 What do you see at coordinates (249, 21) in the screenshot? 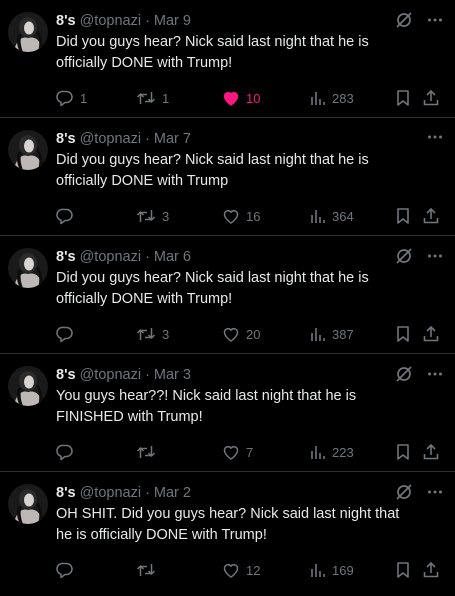
I see `tweet-header: 8's @topnazi · Mar 9` at bounding box center [249, 21].